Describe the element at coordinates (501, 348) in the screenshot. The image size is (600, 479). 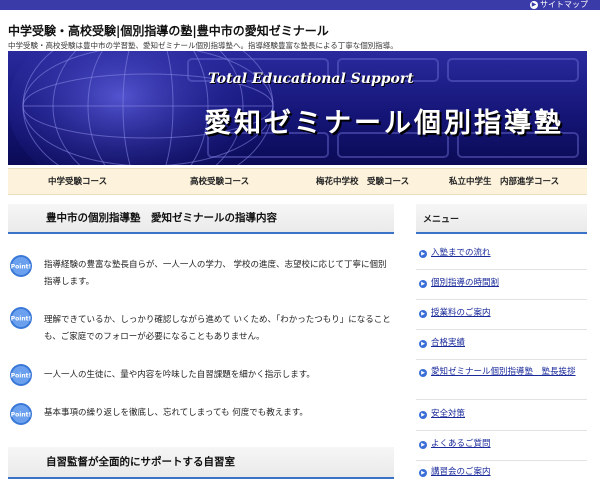
I see `sidebar-item-results: ▶ 合格実績` at that location.